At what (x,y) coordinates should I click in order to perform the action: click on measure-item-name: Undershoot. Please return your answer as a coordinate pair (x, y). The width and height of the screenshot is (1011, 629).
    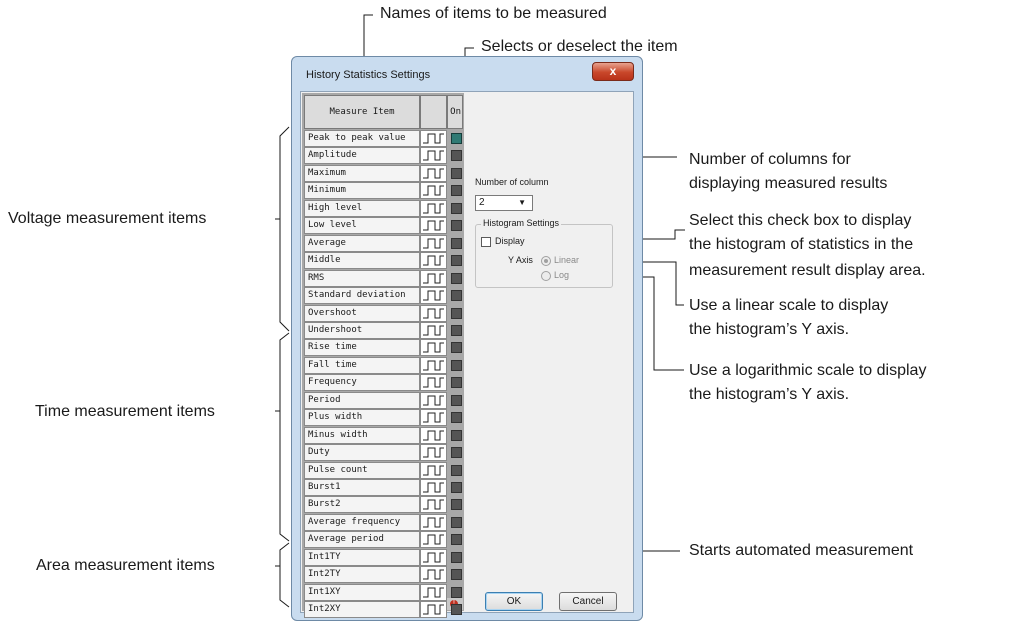
    Looking at the image, I should click on (362, 330).